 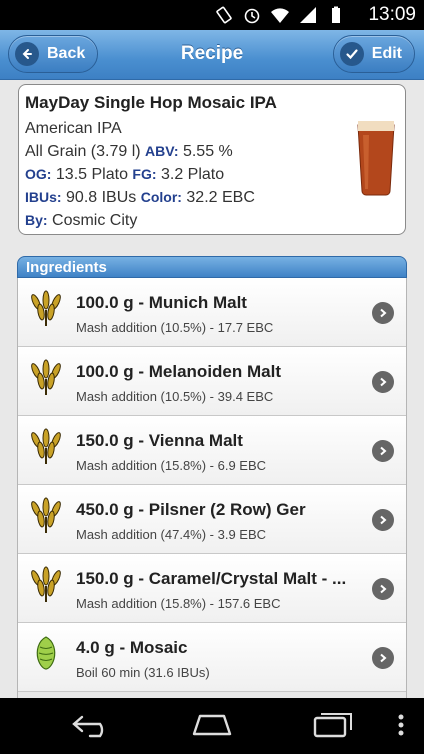 What do you see at coordinates (46, 653) in the screenshot?
I see `hop-icon` at bounding box center [46, 653].